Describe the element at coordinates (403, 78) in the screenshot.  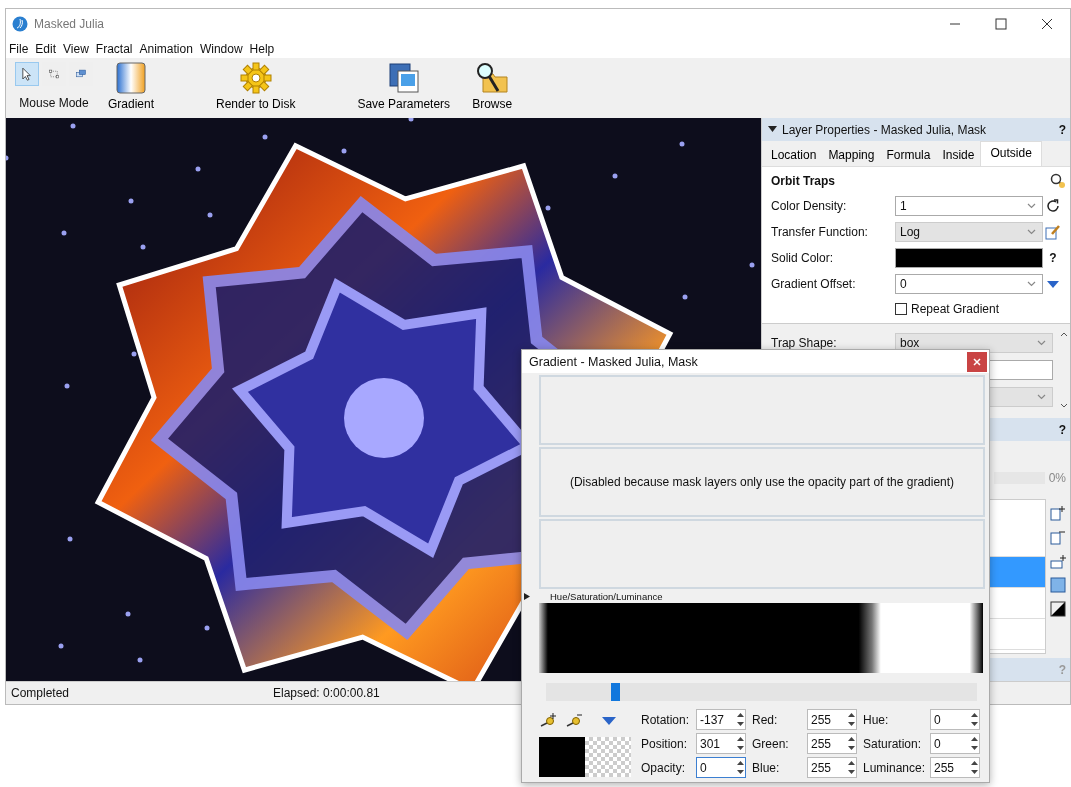
I see `save-icon` at that location.